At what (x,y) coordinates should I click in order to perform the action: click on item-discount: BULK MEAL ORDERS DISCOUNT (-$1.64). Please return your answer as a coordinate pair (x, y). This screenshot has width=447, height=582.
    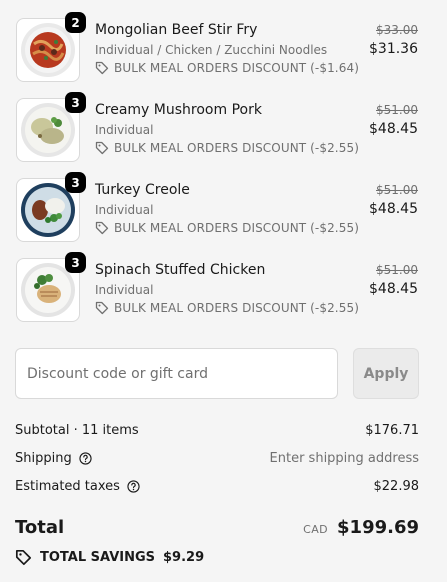
    Looking at the image, I should click on (227, 68).